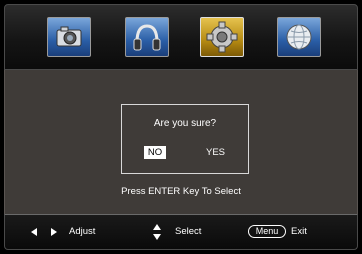 This screenshot has width=362, height=254. Describe the element at coordinates (155, 152) in the screenshot. I see `no-button: NO` at that location.